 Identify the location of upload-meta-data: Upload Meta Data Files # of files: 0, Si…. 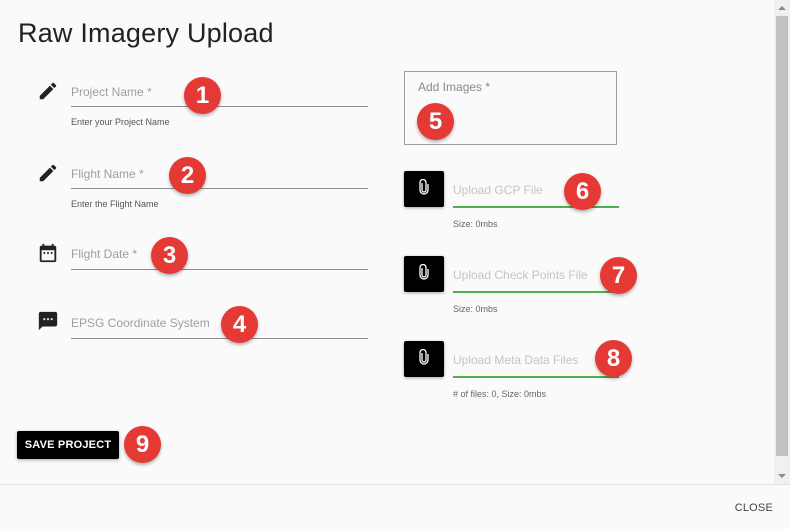
(514, 371).